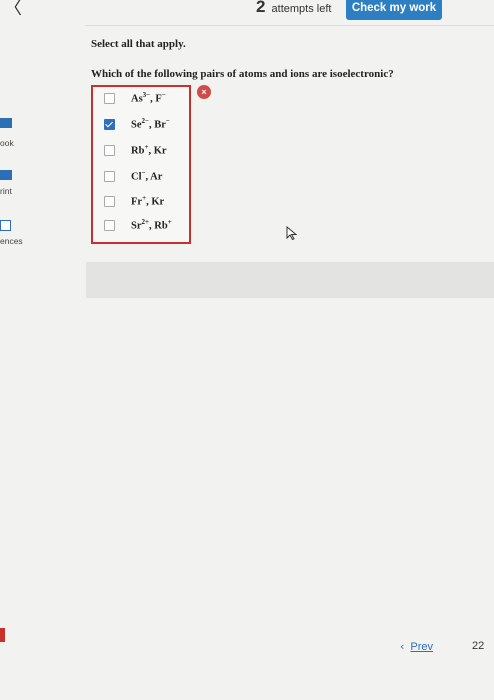  I want to click on references-icon, so click(5, 225).